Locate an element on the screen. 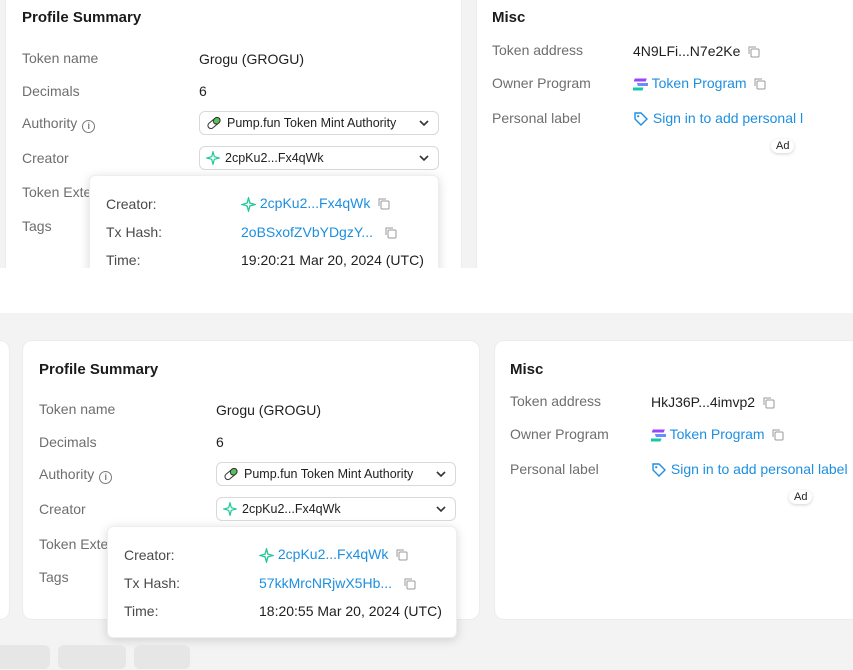 The height and width of the screenshot is (670, 853). personal-label-value: Sign in to add personal l is located at coordinates (718, 118).